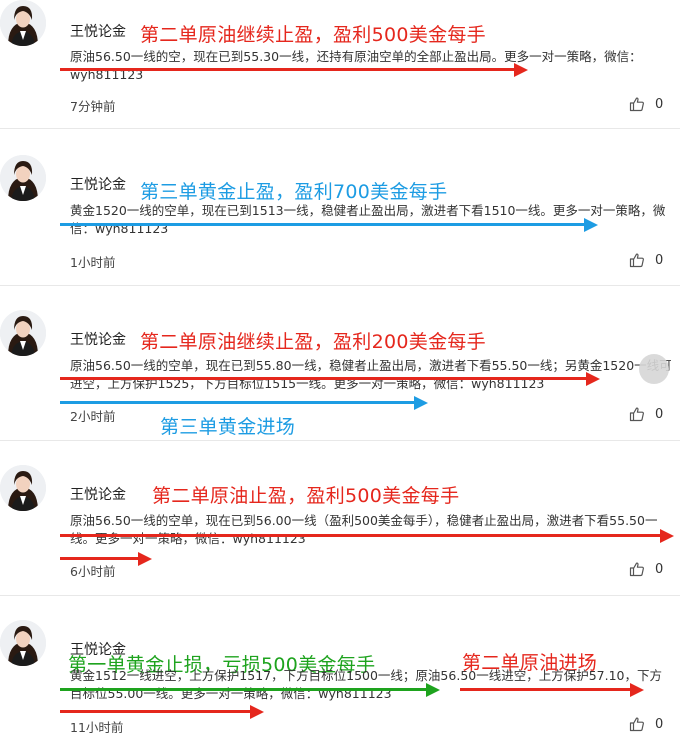 Image resolution: width=680 pixels, height=748 pixels. What do you see at coordinates (654, 369) in the screenshot?
I see `carousel-next-button` at bounding box center [654, 369].